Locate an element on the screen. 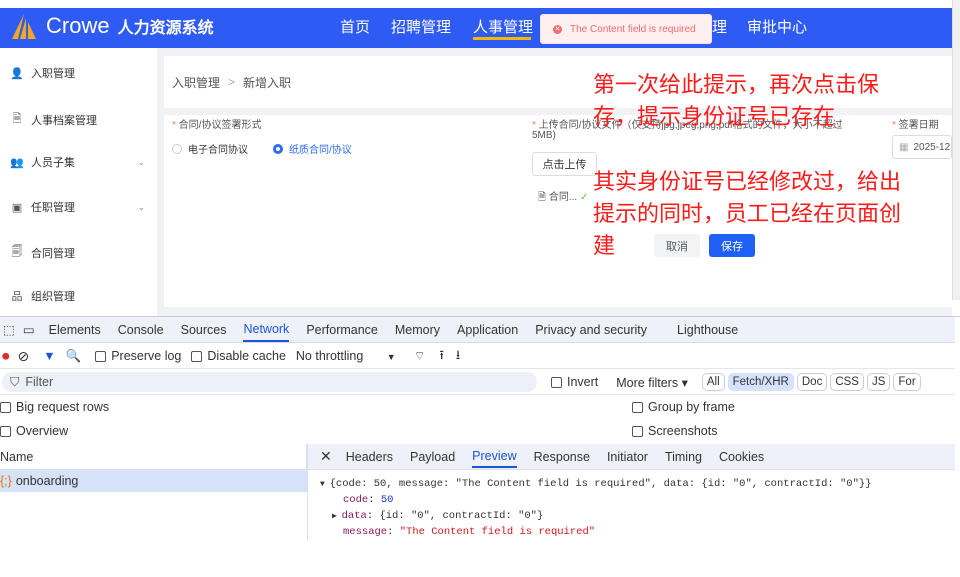 Image resolution: width=960 pixels, height=577 pixels. filter-icon: ⛉ is located at coordinates (15, 381).